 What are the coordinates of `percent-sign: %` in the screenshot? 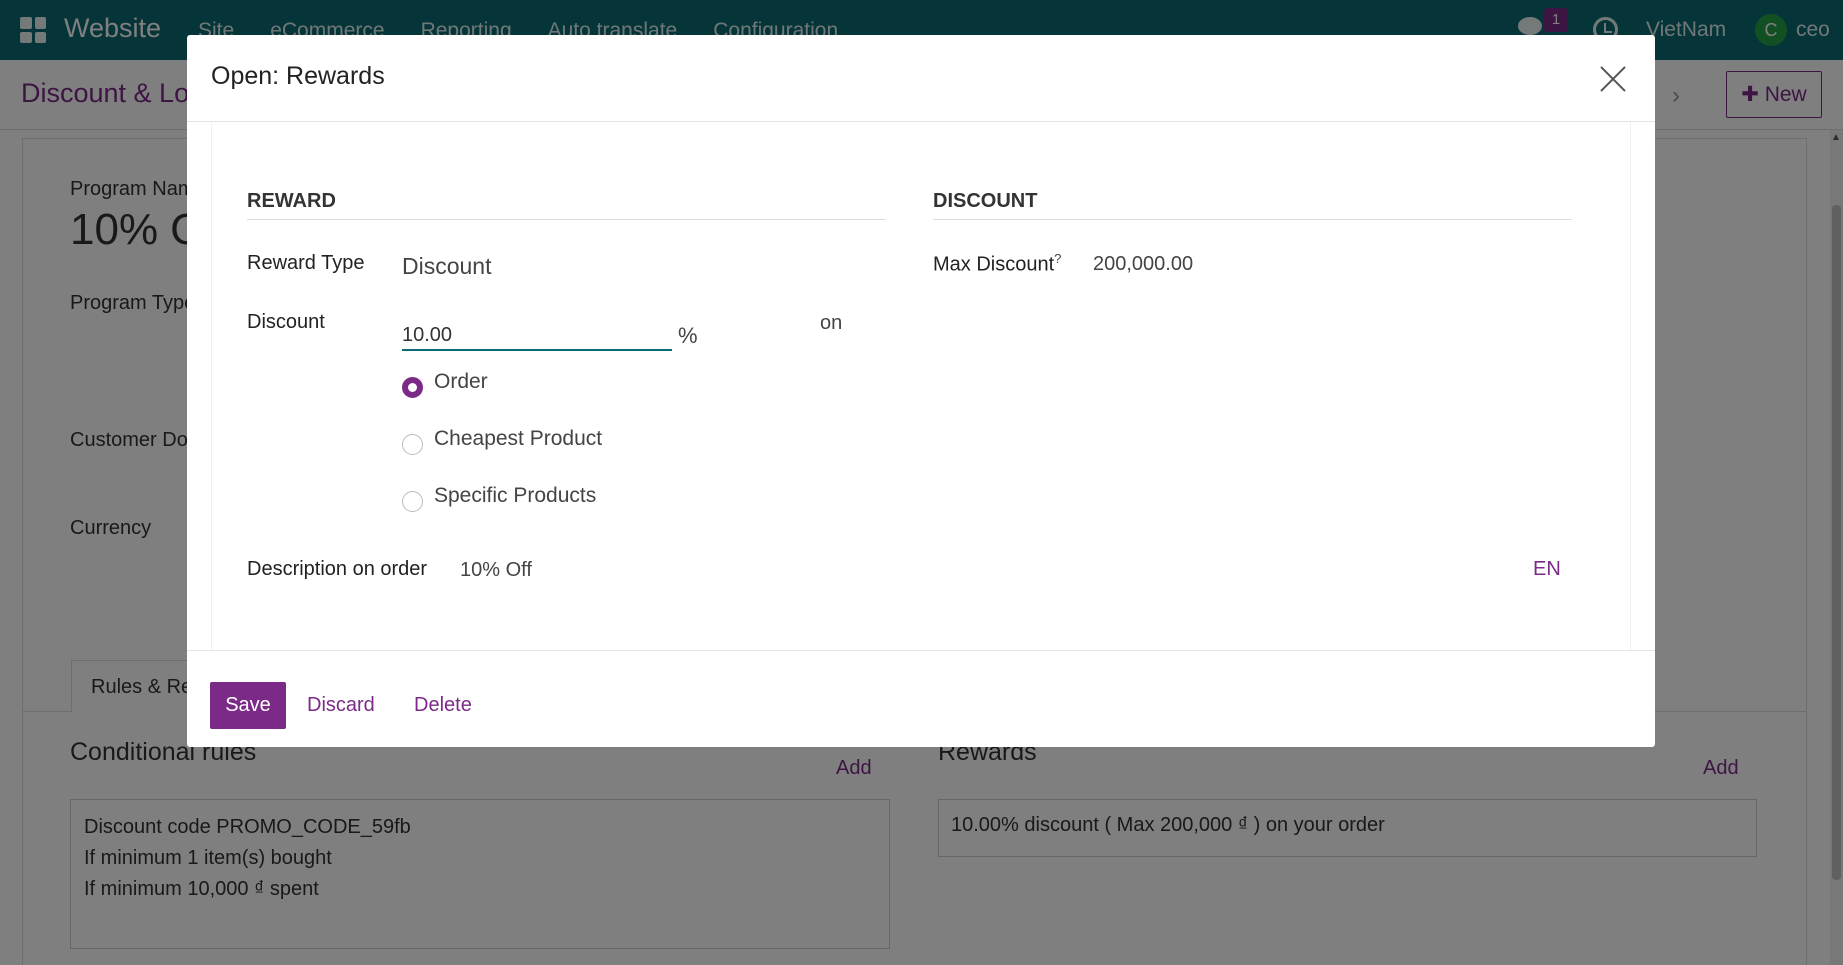 It's located at (688, 335).